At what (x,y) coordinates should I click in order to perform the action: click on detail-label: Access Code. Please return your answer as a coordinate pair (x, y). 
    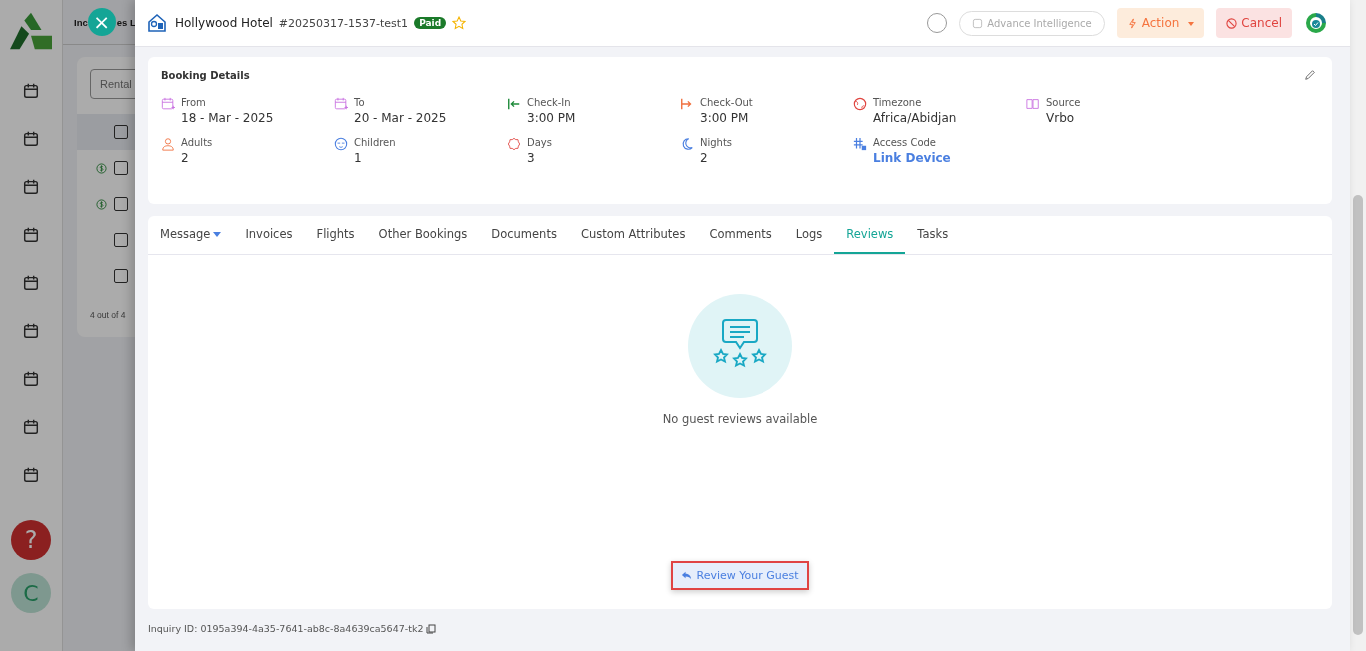
    Looking at the image, I should click on (905, 142).